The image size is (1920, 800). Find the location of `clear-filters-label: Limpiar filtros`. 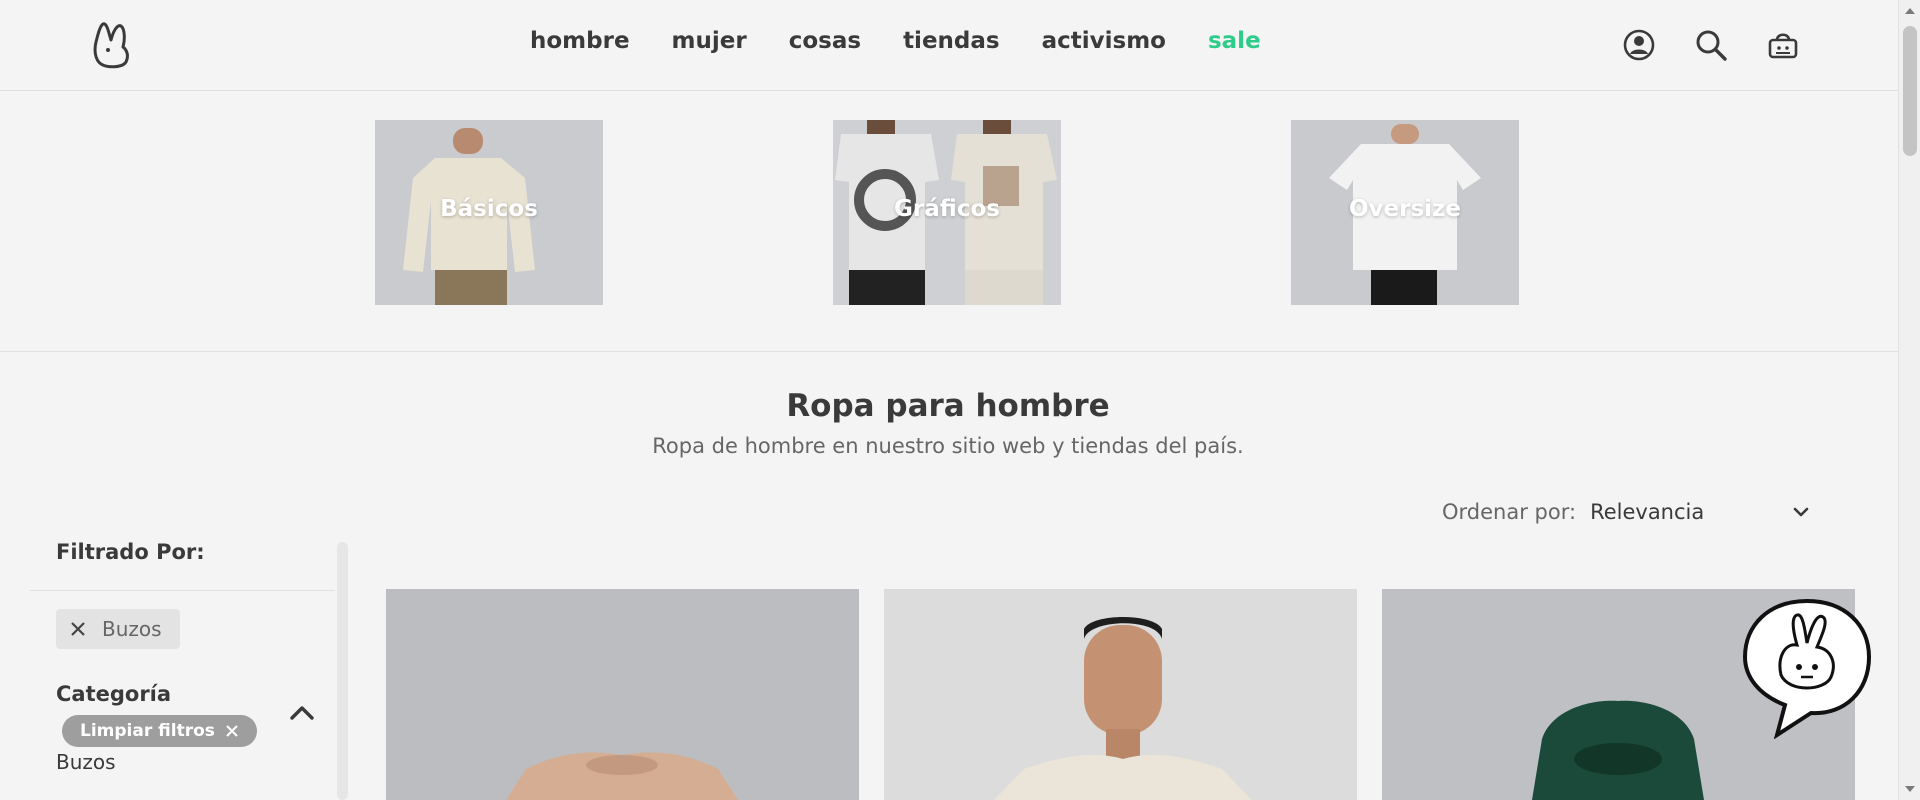

clear-filters-label: Limpiar filtros is located at coordinates (147, 731).